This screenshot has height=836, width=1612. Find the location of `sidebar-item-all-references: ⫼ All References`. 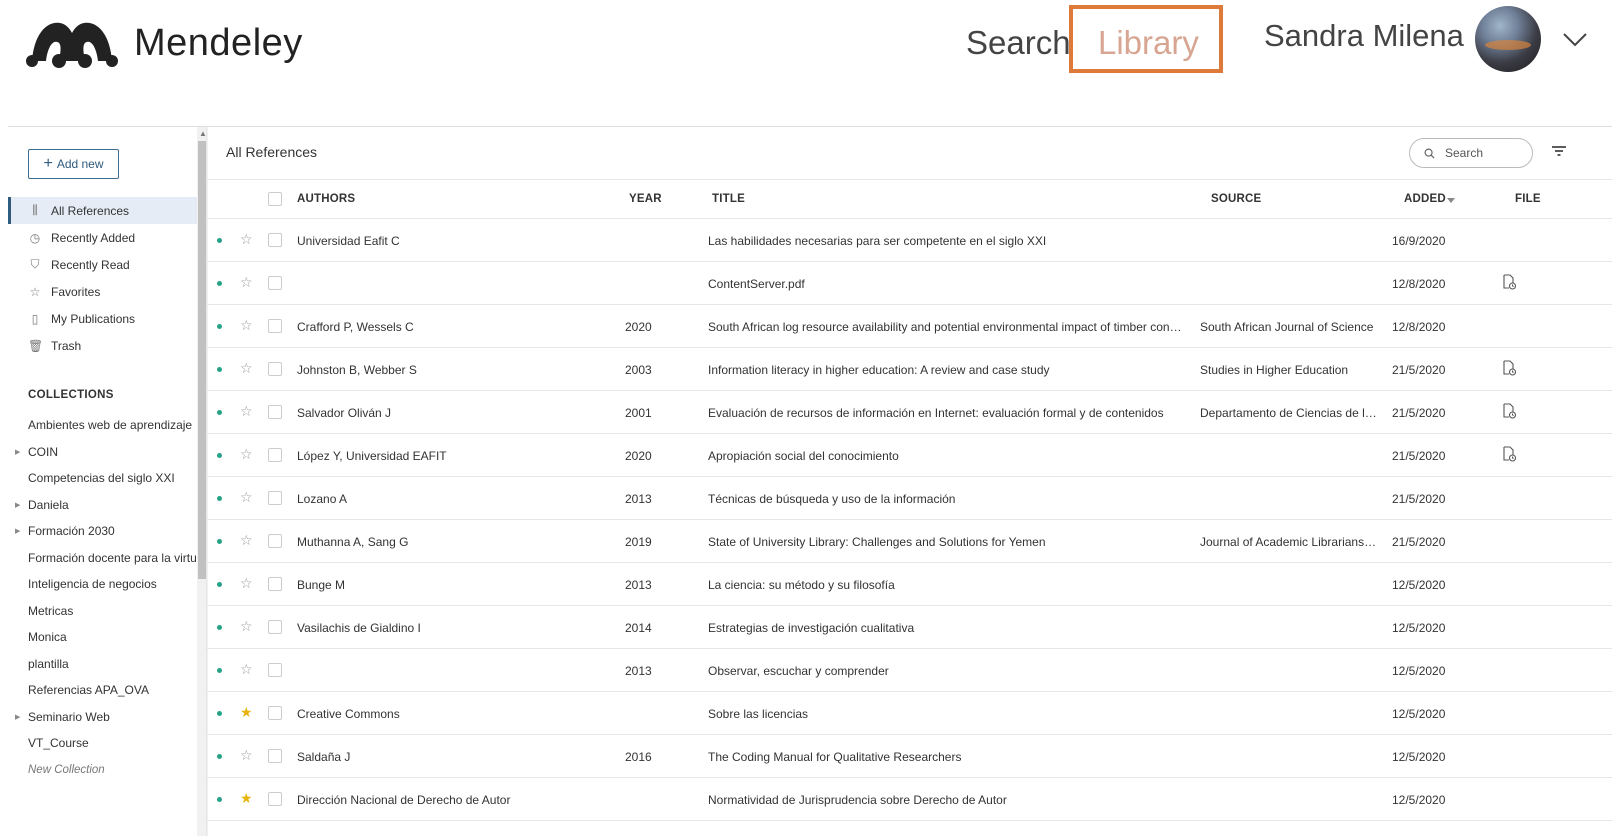

sidebar-item-all-references: ⫼ All References is located at coordinates (102, 210).